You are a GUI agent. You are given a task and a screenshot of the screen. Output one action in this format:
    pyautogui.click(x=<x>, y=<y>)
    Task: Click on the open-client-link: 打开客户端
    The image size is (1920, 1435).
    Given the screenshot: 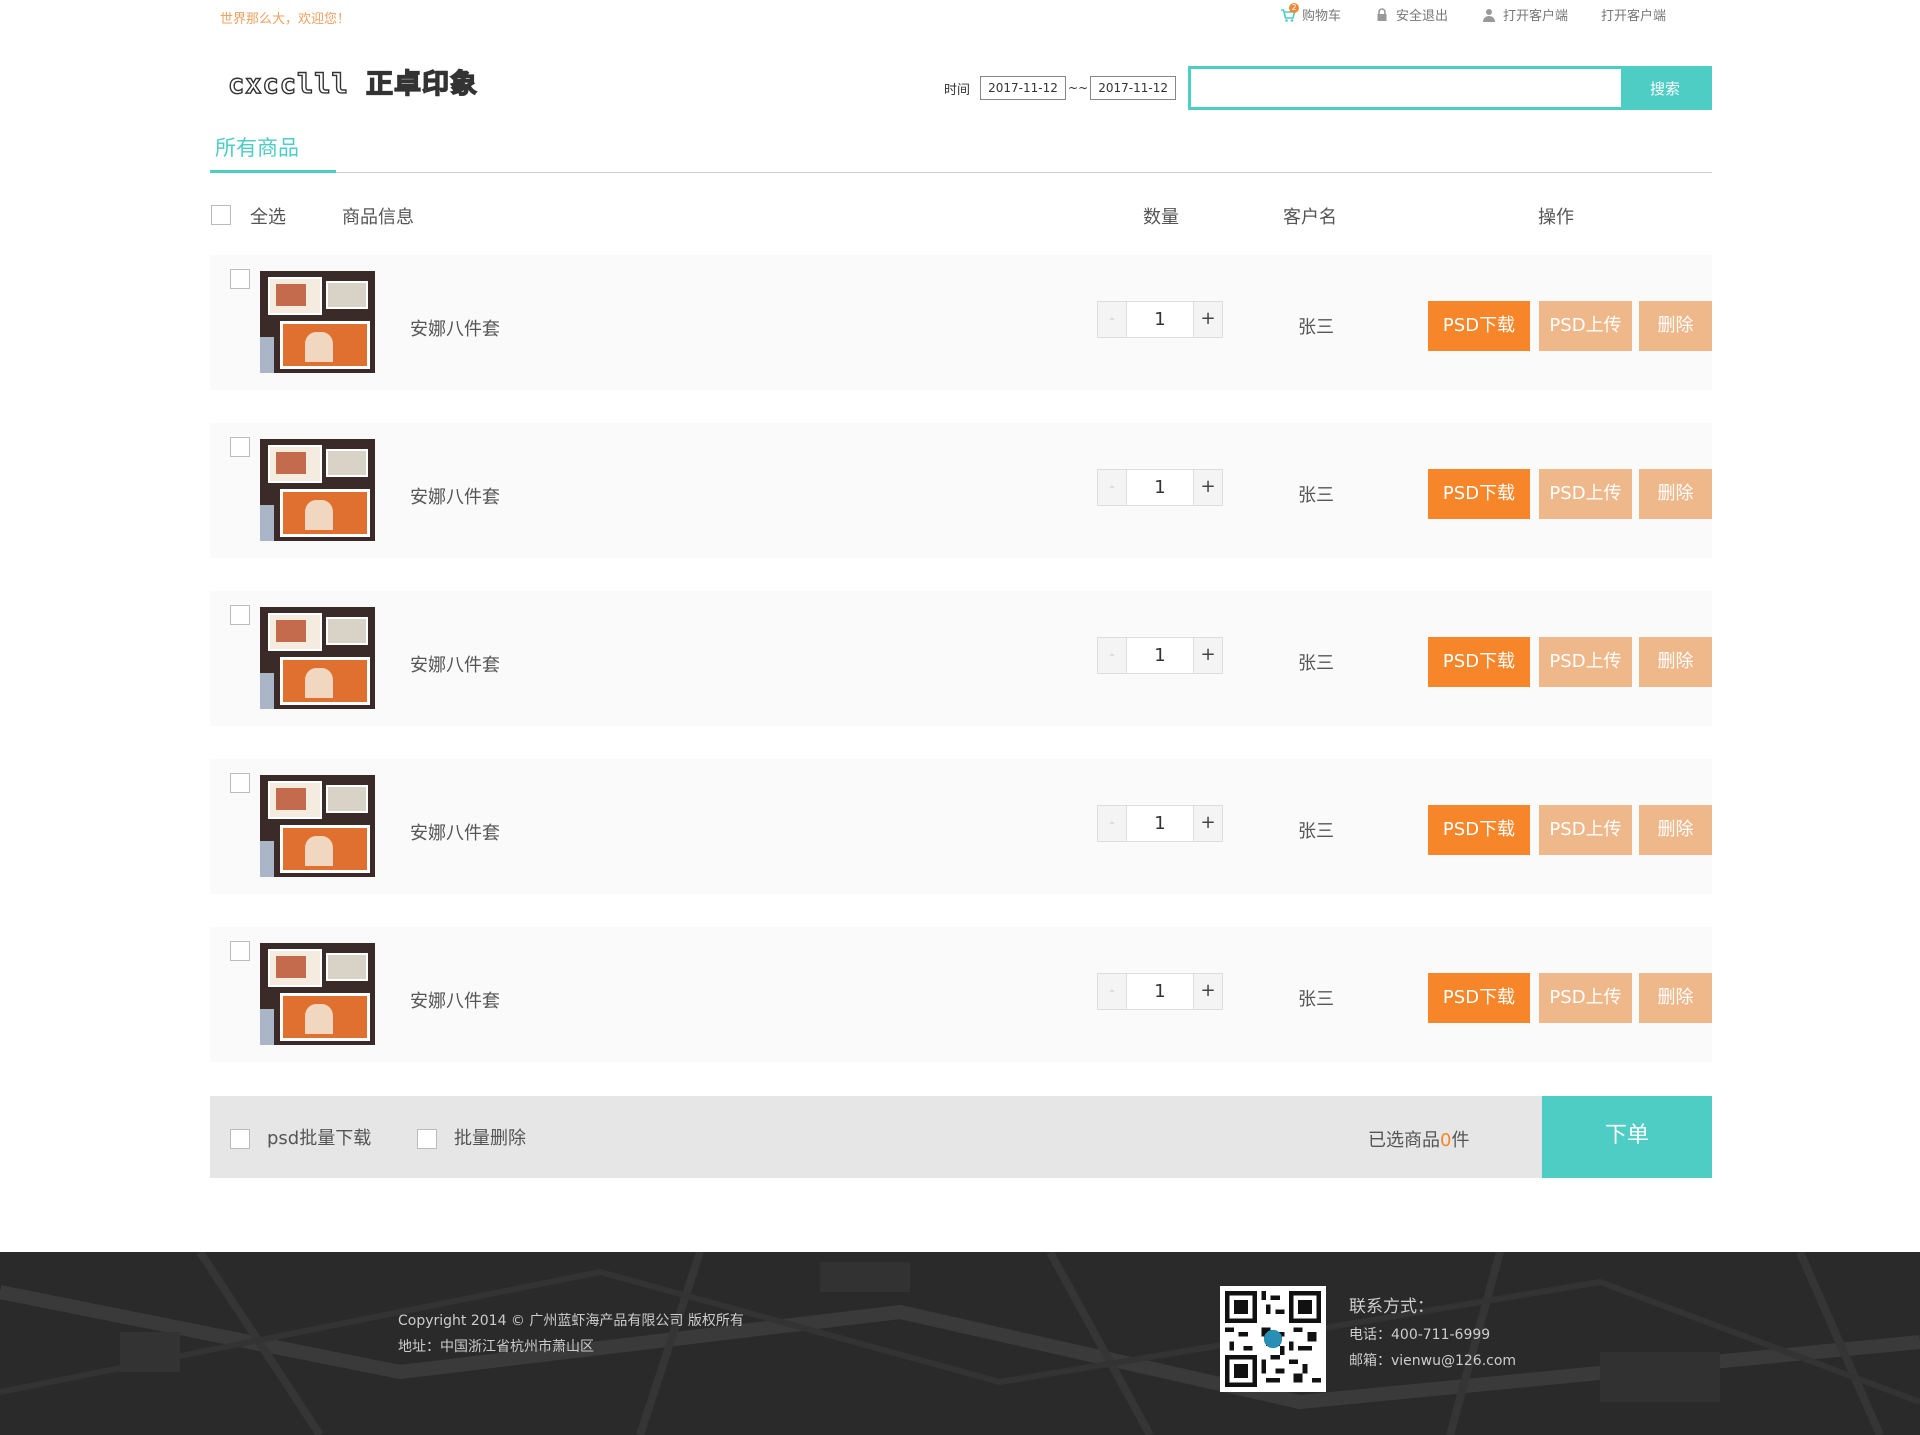 What is the action you would take?
    pyautogui.click(x=1524, y=14)
    